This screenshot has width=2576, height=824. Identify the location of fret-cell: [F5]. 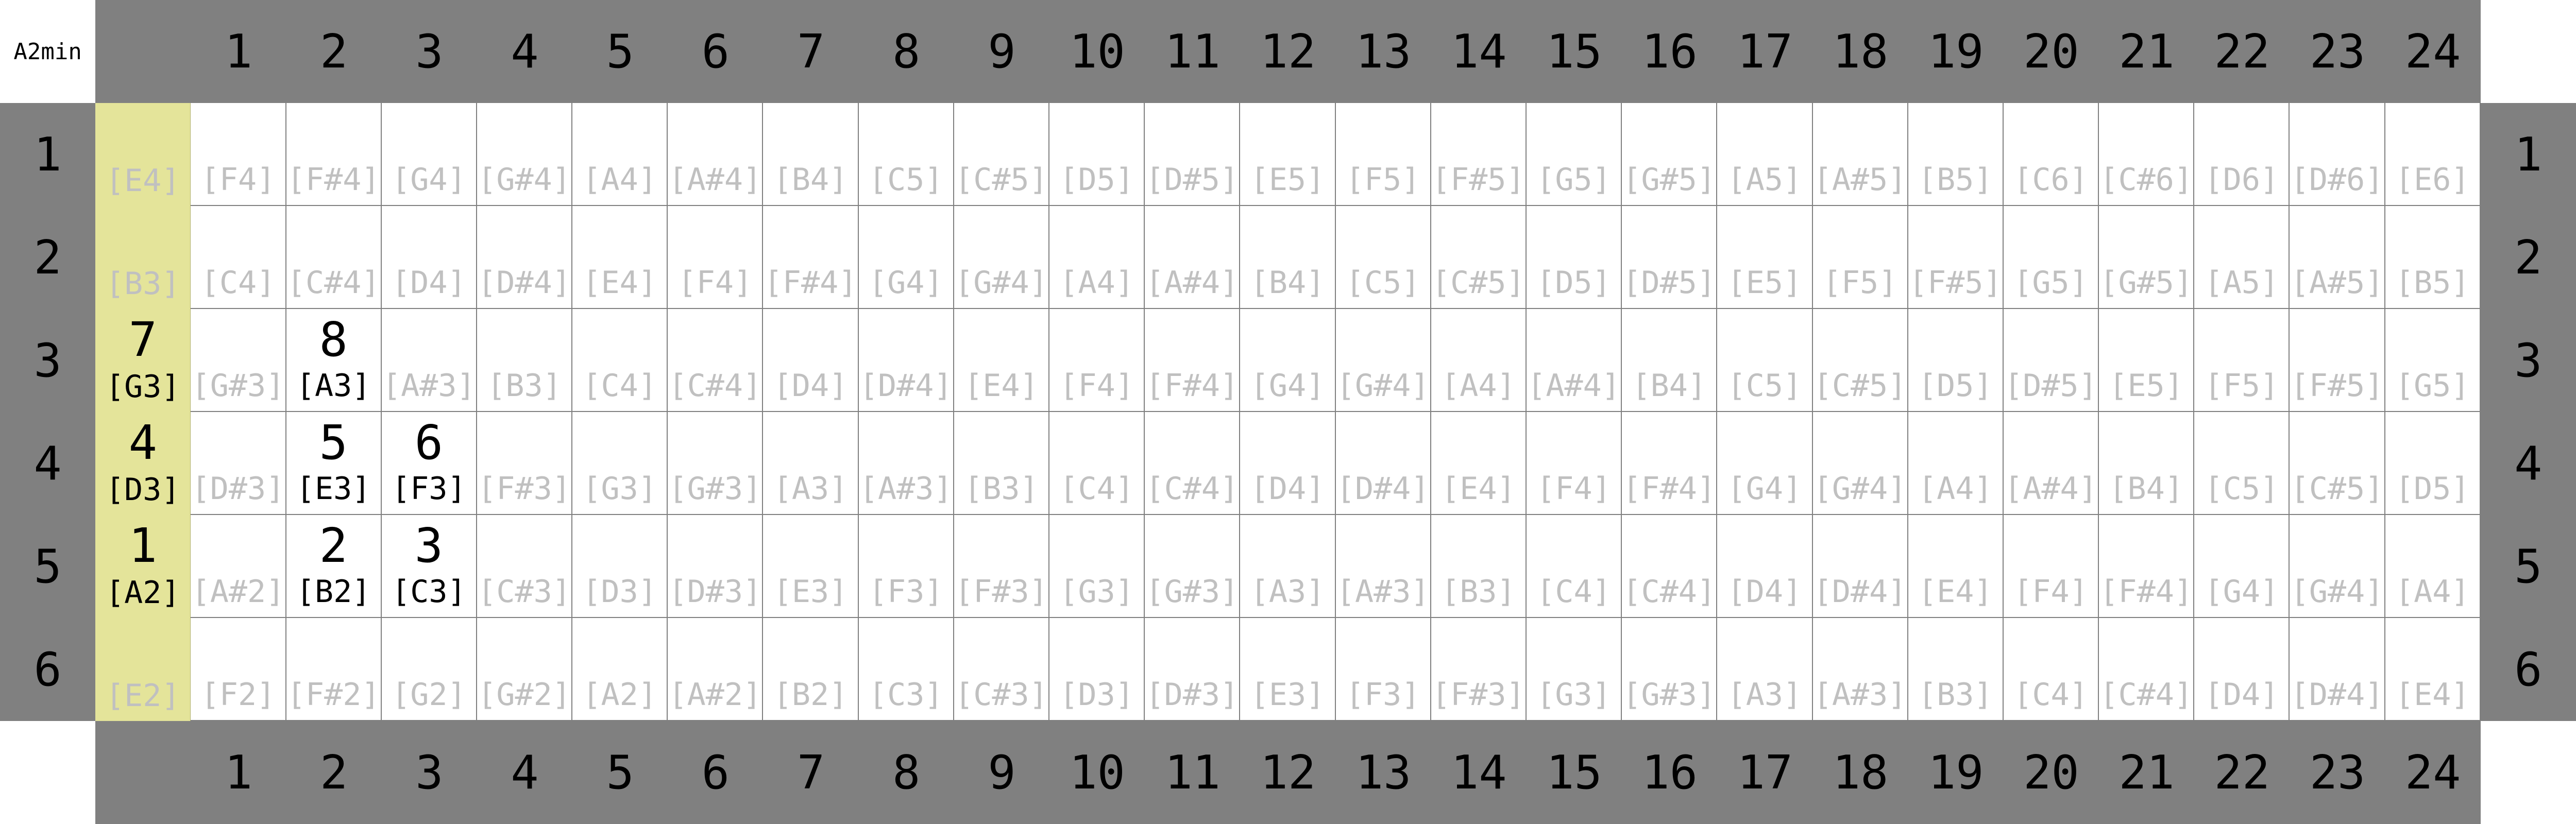
(2242, 360).